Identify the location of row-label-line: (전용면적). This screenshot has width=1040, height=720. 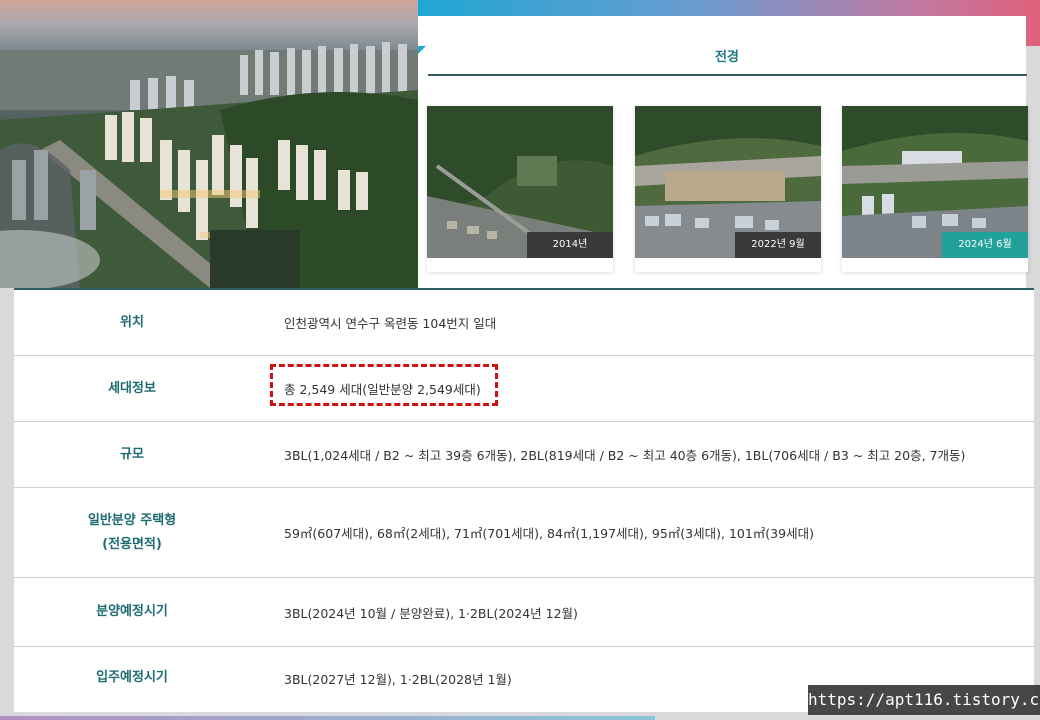
(132, 544).